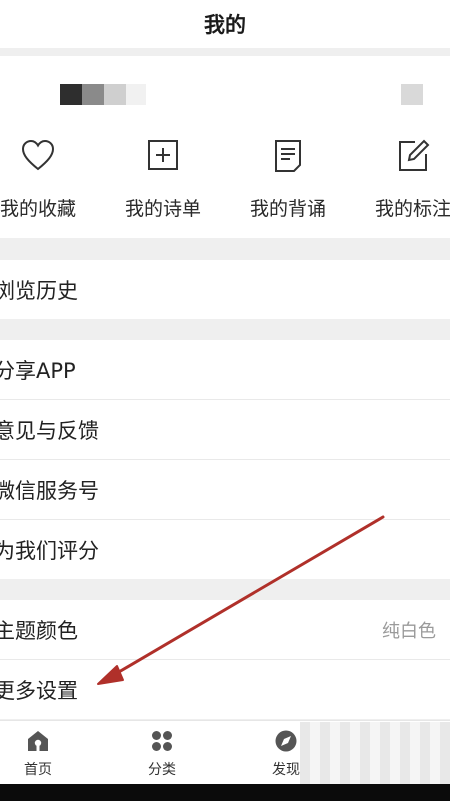 Image resolution: width=450 pixels, height=801 pixels. Describe the element at coordinates (286, 741) in the screenshot. I see `compass-icon` at that location.